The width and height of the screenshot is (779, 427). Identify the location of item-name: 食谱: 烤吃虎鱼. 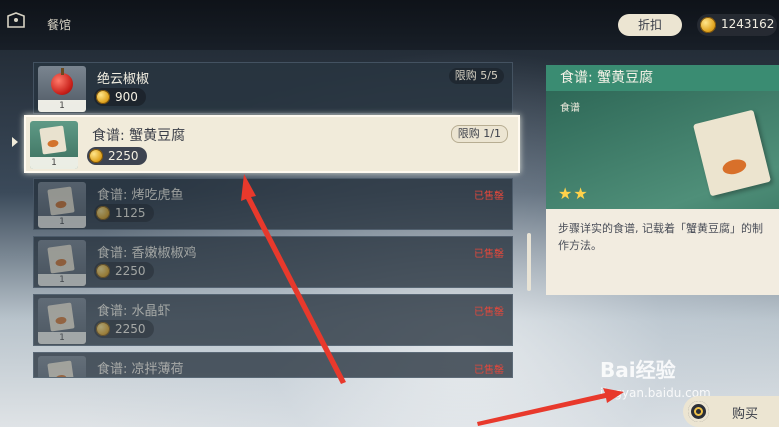
(140, 195).